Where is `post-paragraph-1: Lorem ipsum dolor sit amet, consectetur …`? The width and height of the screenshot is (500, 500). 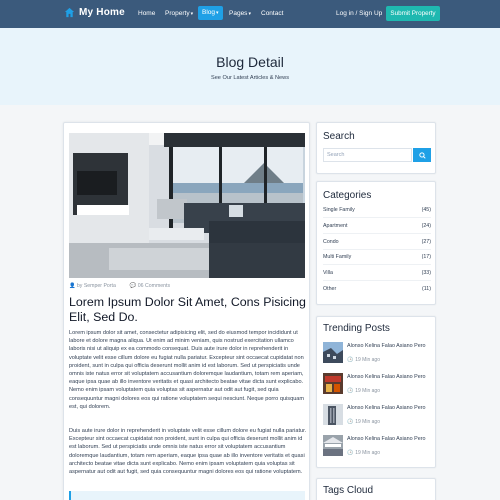
post-paragraph-1: Lorem ipsum dolor sit amet, consectetur … is located at coordinates (187, 370).